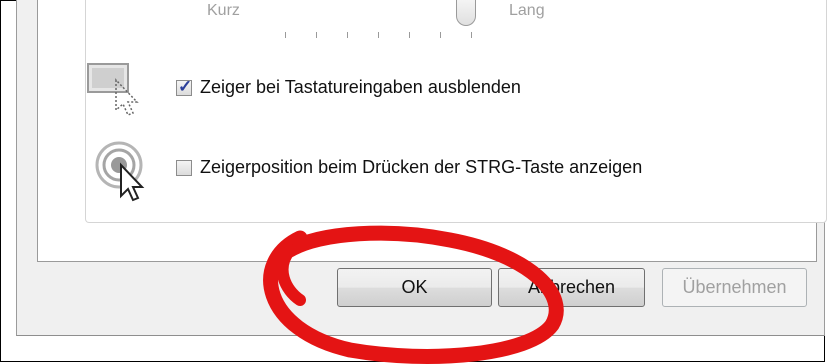  I want to click on show-pointer-location-checkbox, so click(184, 168).